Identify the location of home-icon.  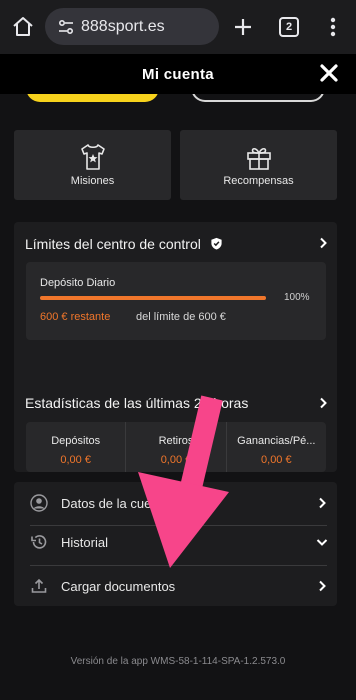
(23, 27).